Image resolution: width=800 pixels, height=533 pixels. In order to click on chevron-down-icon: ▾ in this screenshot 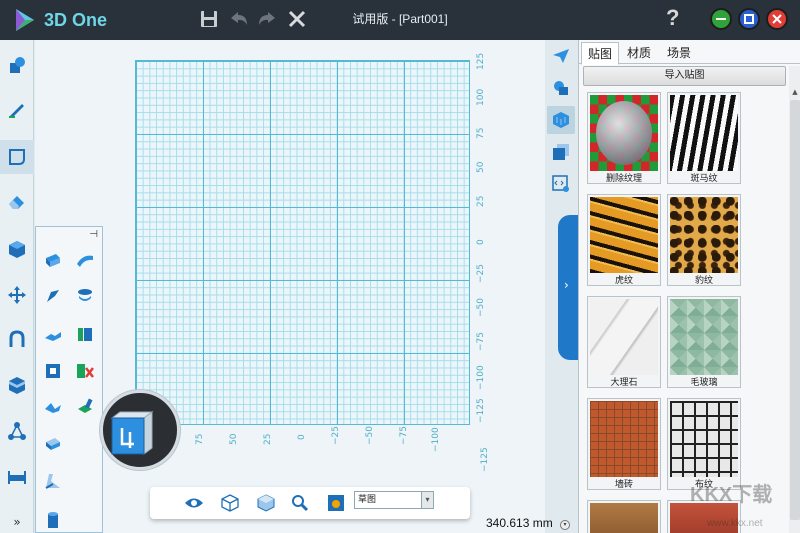, I will do `click(427, 500)`.